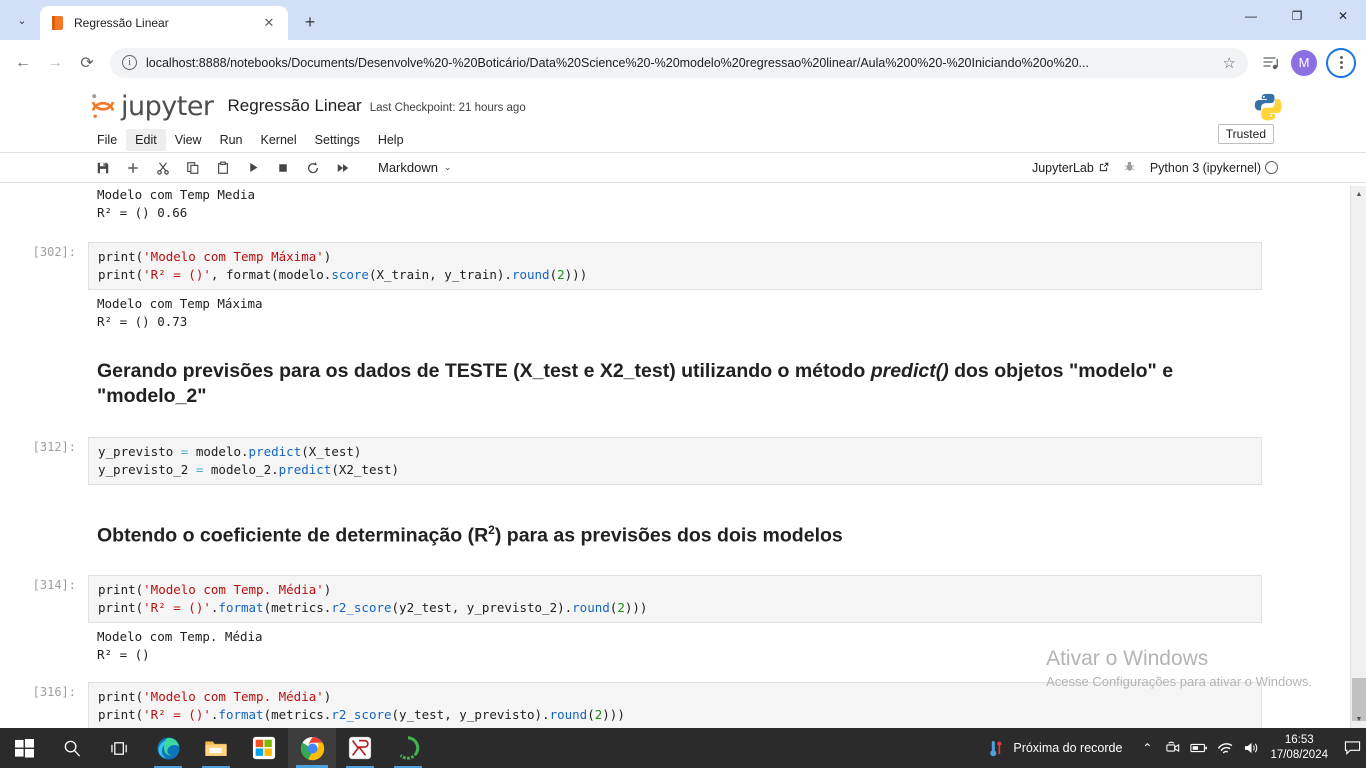 The height and width of the screenshot is (768, 1366). What do you see at coordinates (223, 168) in the screenshot?
I see `paste-icon` at bounding box center [223, 168].